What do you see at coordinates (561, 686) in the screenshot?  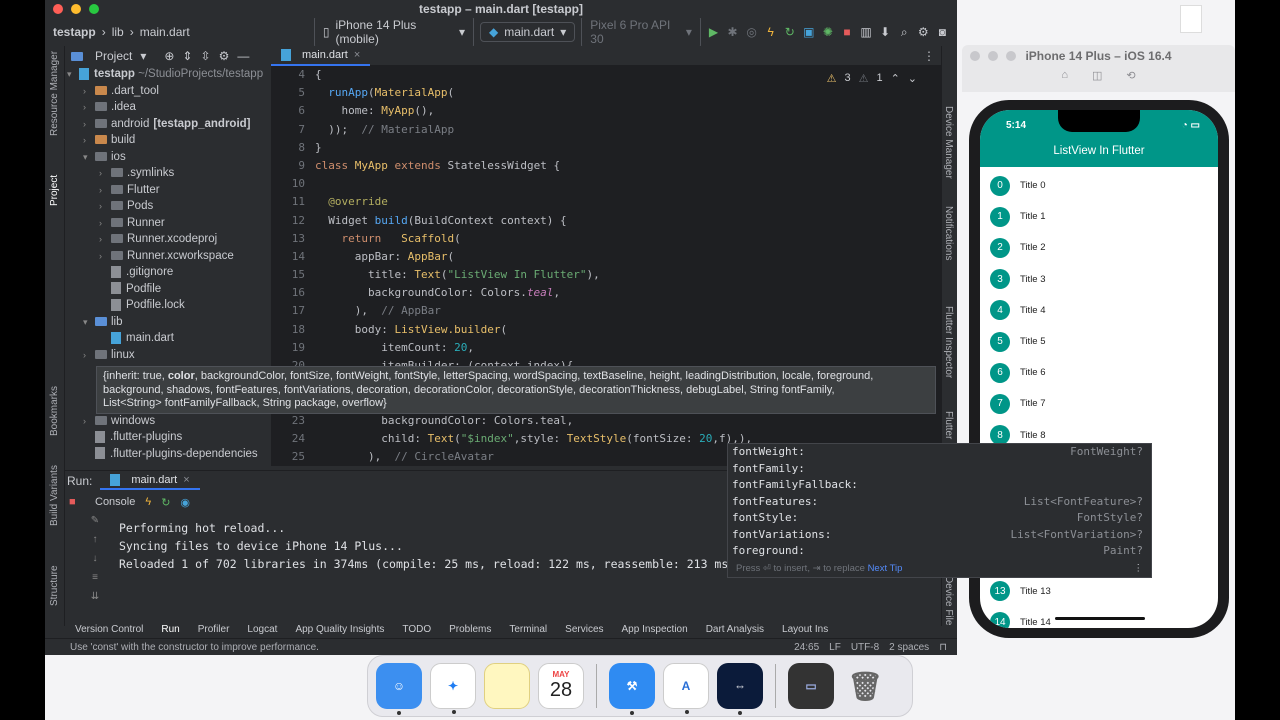 I see `calendar-icon: MAY 28` at bounding box center [561, 686].